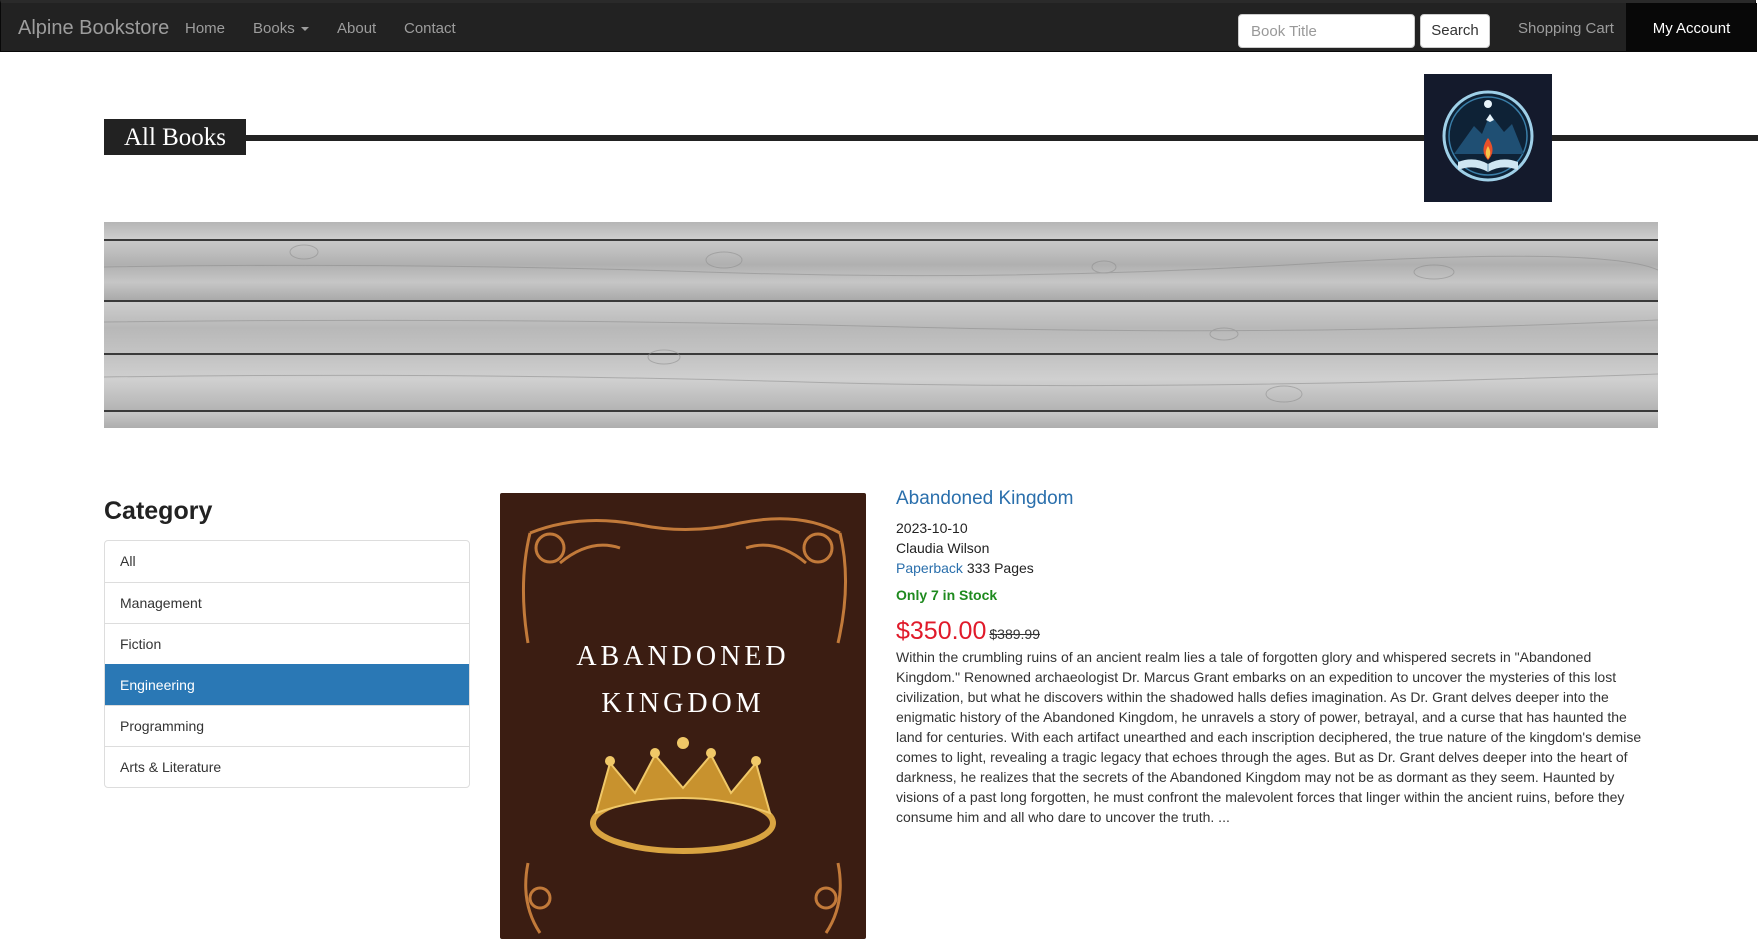 This screenshot has height=939, width=1758. I want to click on wood-grain, so click(881, 323).